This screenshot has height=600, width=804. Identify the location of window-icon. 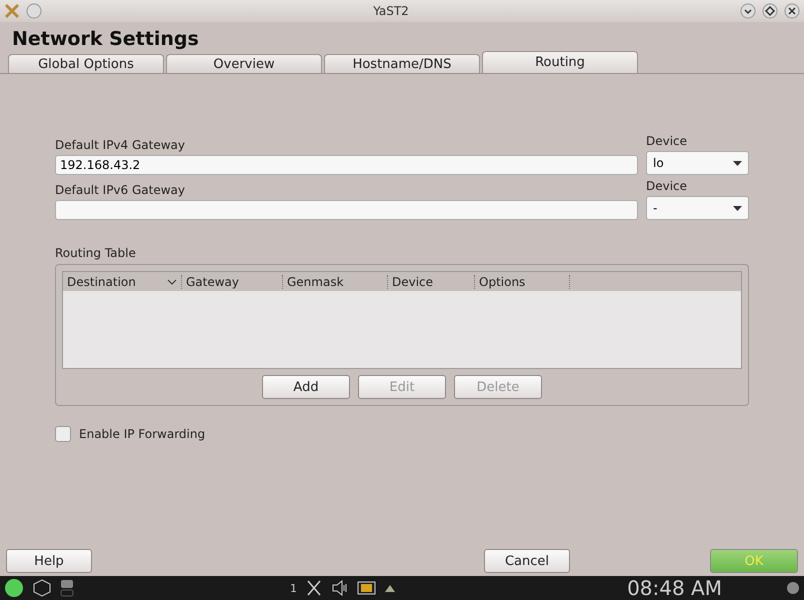
(67, 588).